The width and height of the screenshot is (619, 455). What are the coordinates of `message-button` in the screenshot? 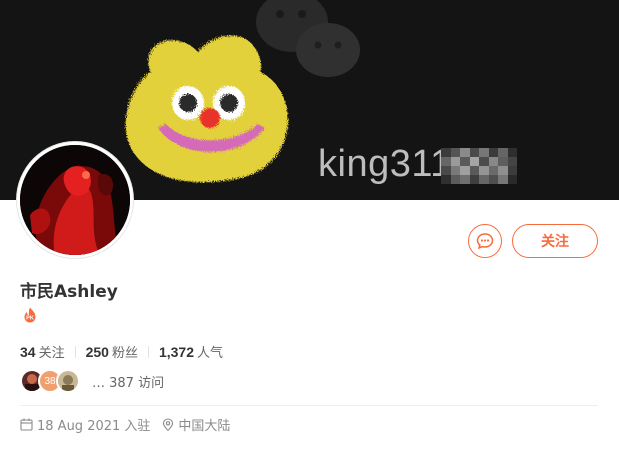 It's located at (485, 241).